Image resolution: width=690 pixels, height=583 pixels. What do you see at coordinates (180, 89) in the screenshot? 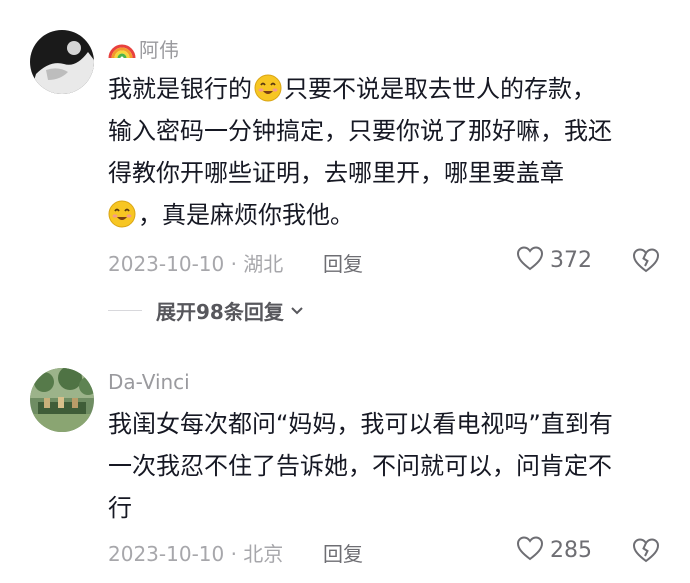
I see `text-segment: 我就是银行的` at bounding box center [180, 89].